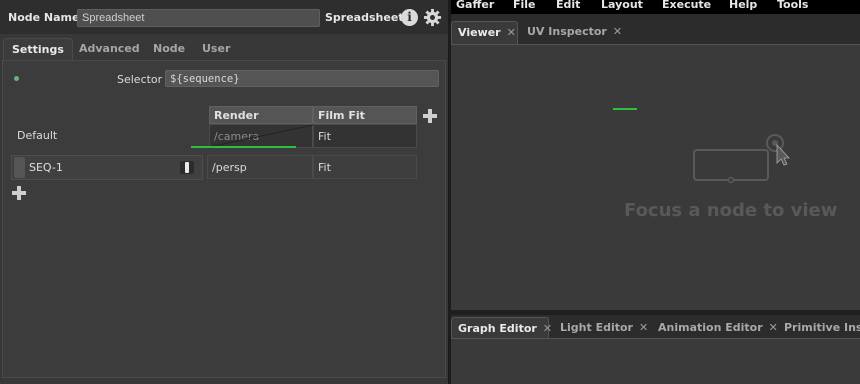  I want to click on tab-animation-editor: Animation Editor ✕, so click(715, 328).